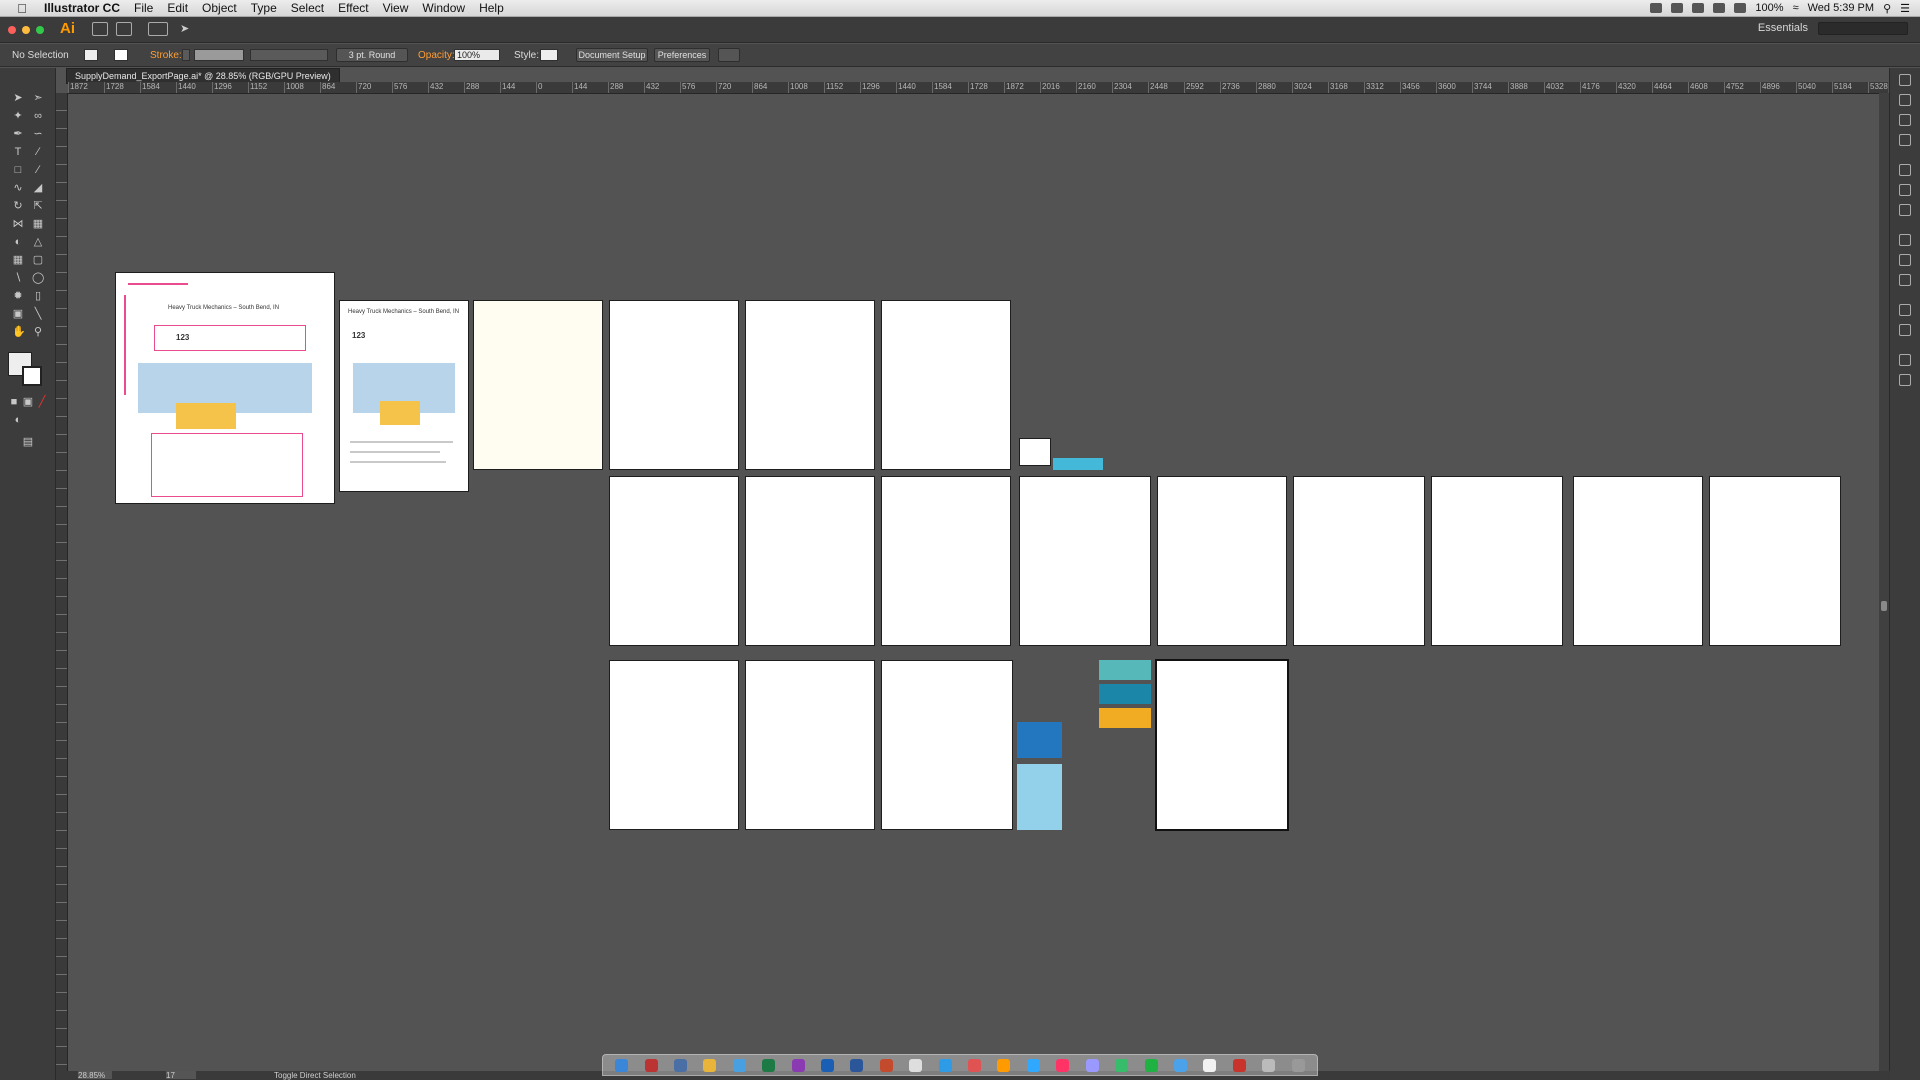 The image size is (1920, 1080). Describe the element at coordinates (18, 296) in the screenshot. I see `symbol-sprayer-tool-icon: ✹` at that location.